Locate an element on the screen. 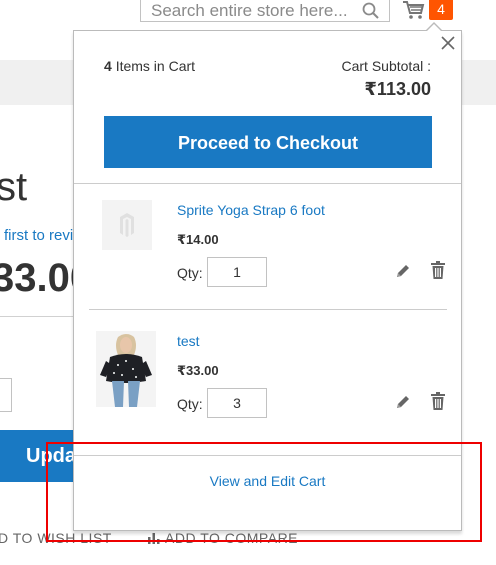 This screenshot has width=496, height=565. compare-label: ADD TO COMPARE is located at coordinates (232, 538).